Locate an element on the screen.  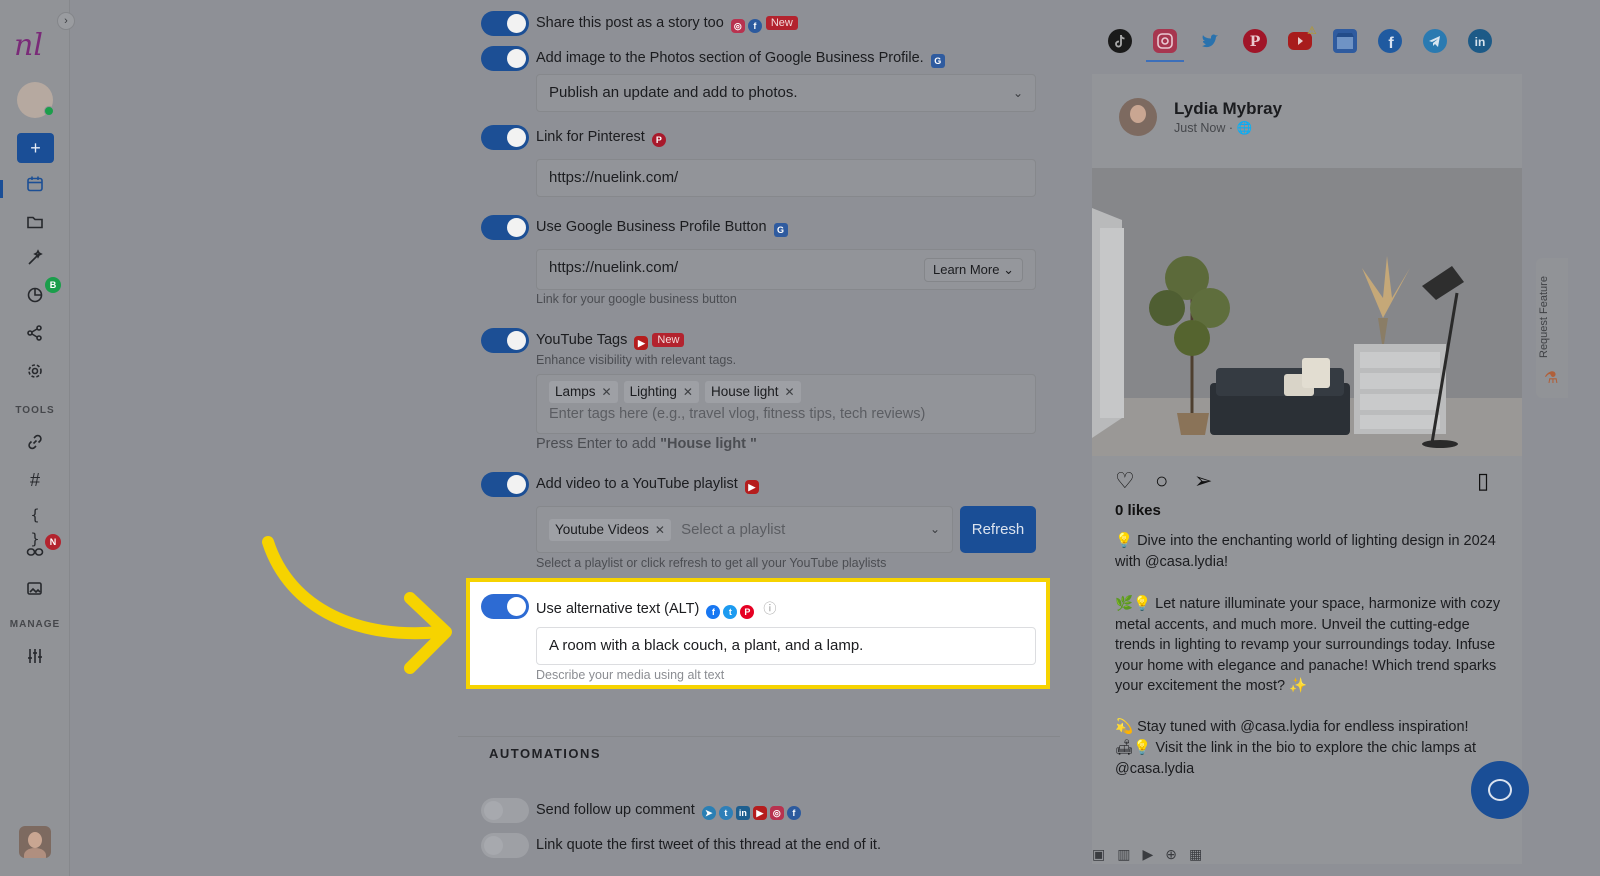
gbp-button-type-value: Learn More is located at coordinates (966, 269).